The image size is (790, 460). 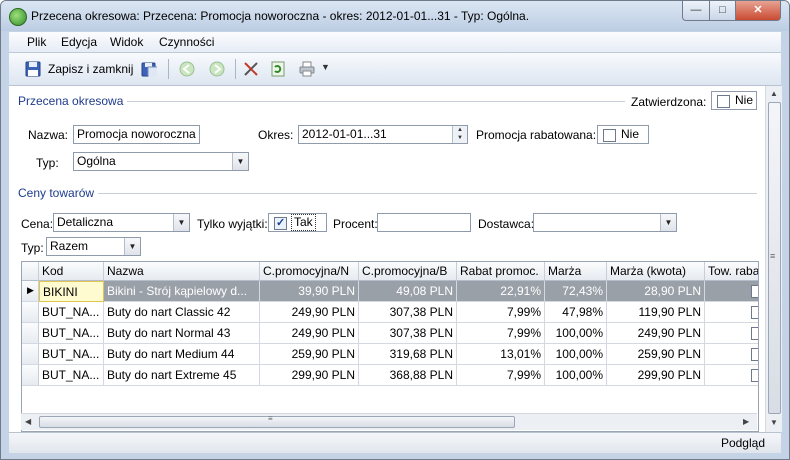 What do you see at coordinates (408, 271) in the screenshot?
I see `column-header-gross-promo: C.promocyjna/B` at bounding box center [408, 271].